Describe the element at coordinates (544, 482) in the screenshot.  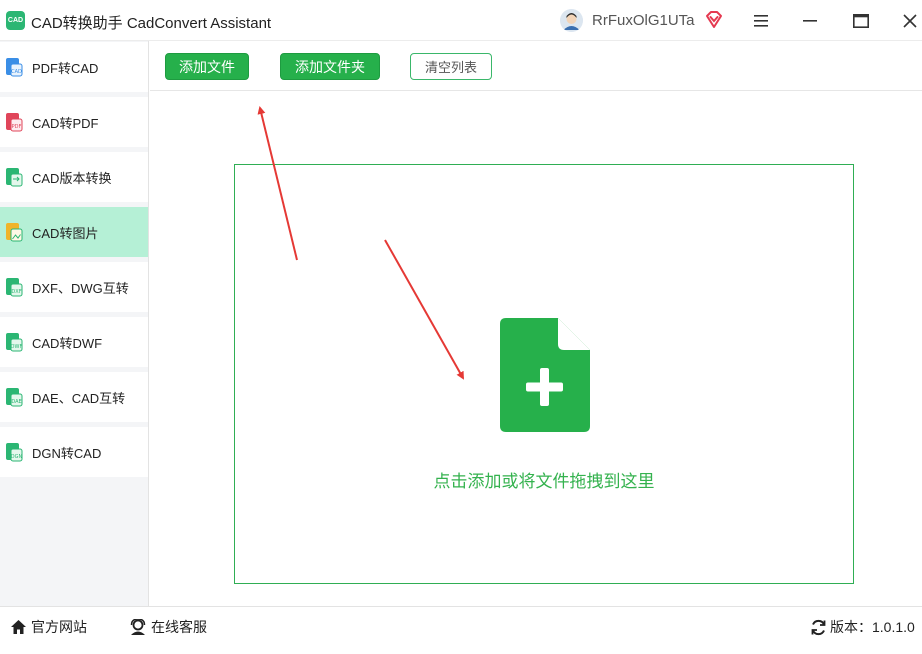
I see `drop-zone-hint: 点击添加或将文件拖拽到这里` at that location.